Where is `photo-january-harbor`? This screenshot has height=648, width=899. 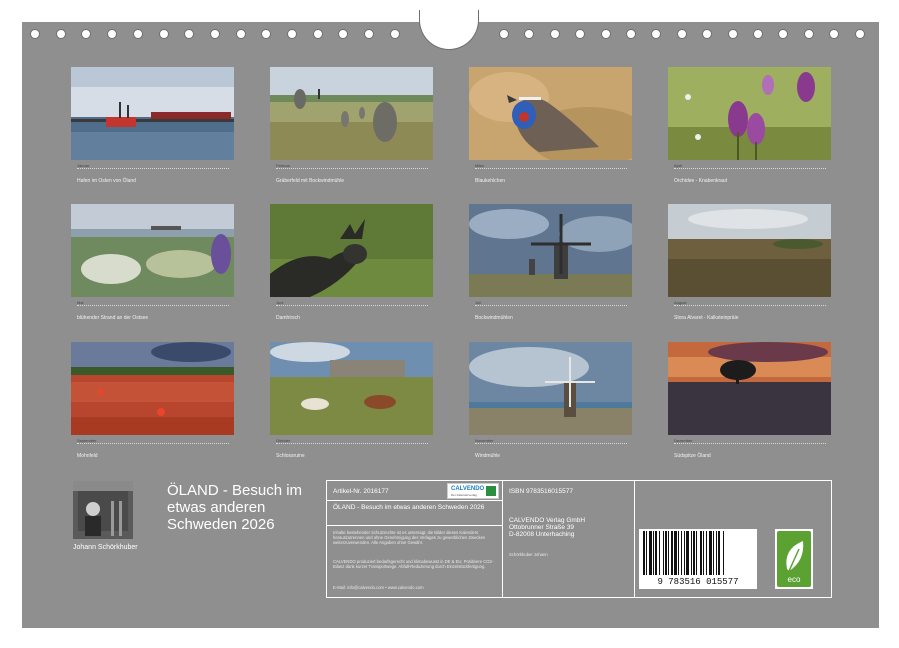
photo-january-harbor is located at coordinates (152, 113).